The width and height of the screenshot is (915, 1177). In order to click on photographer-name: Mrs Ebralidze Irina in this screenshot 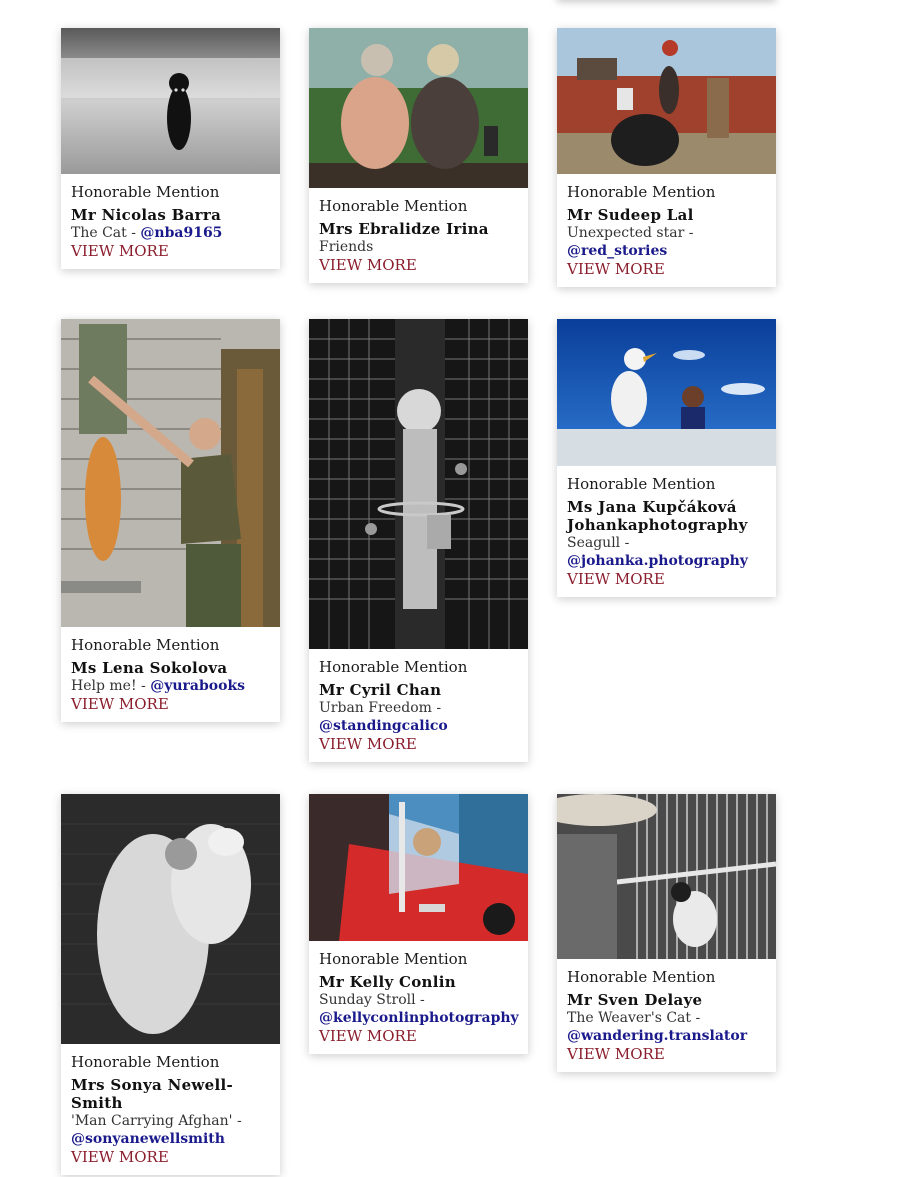, I will do `click(404, 229)`.